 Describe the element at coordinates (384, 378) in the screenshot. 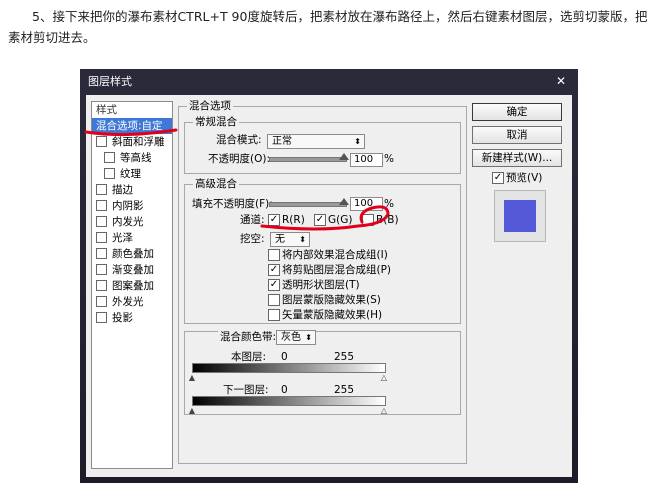

I see `this-layer-white-slider-icon: △` at that location.